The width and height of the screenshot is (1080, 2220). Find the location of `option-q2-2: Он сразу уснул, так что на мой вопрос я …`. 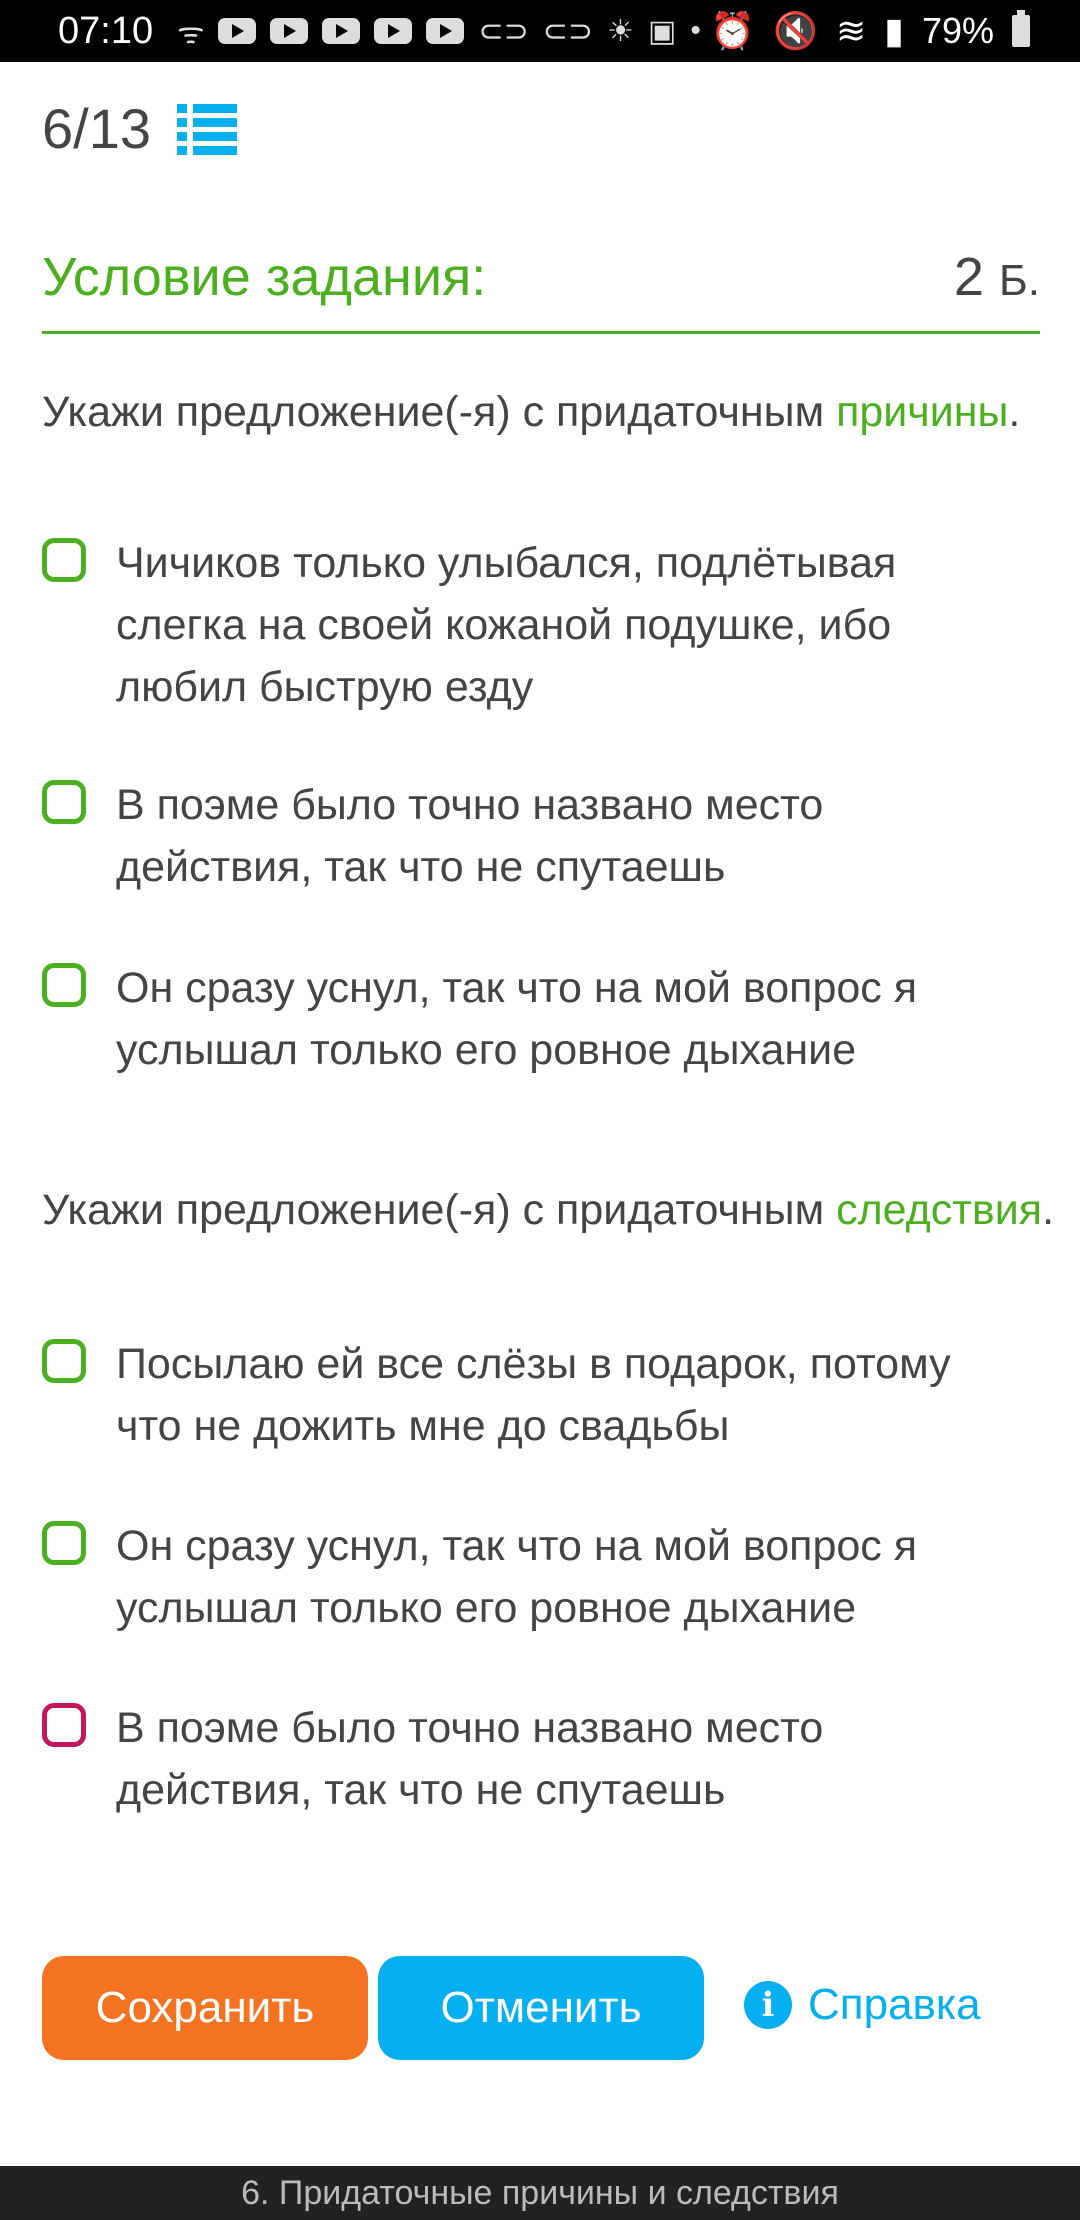

option-q2-2: Он сразу уснул, так что на мой вопрос я … is located at coordinates (537, 1577).